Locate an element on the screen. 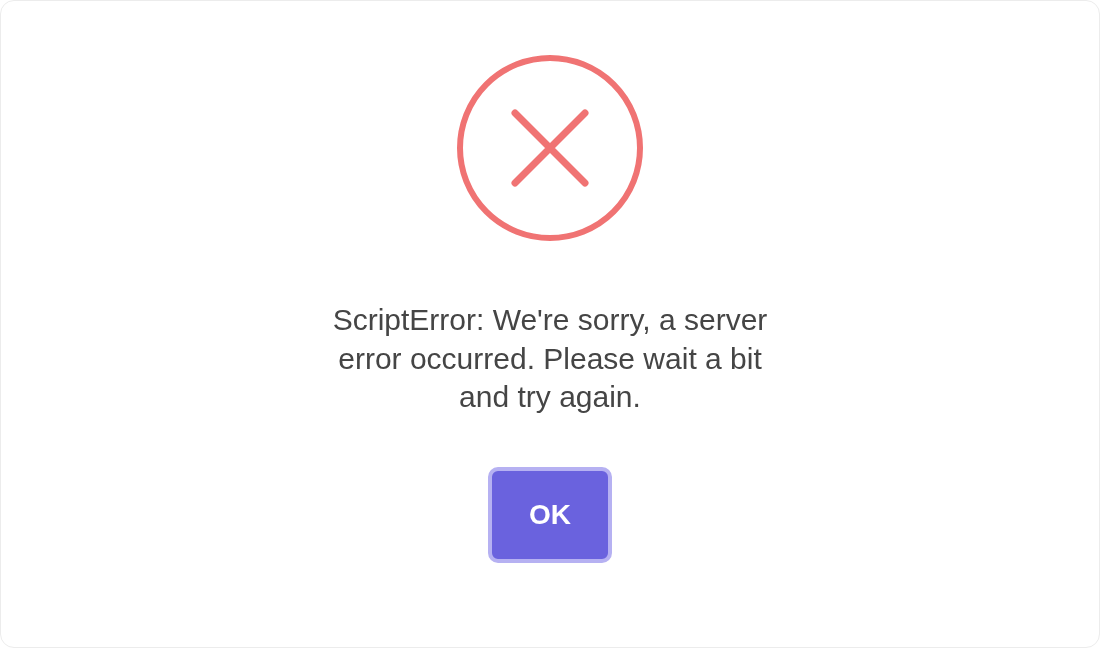 The width and height of the screenshot is (1100, 648). error-message: ScriptError: We're sorry, a server error occurred. Please wait a bit and try again. is located at coordinates (550, 358).